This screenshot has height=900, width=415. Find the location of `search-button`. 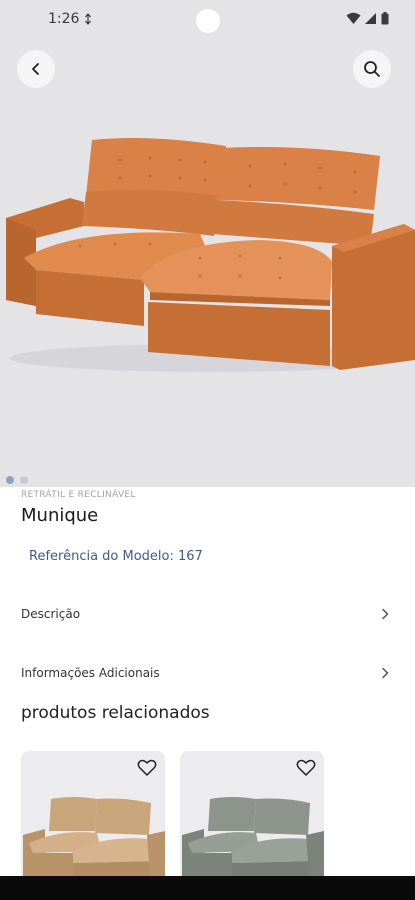

search-button is located at coordinates (372, 69).